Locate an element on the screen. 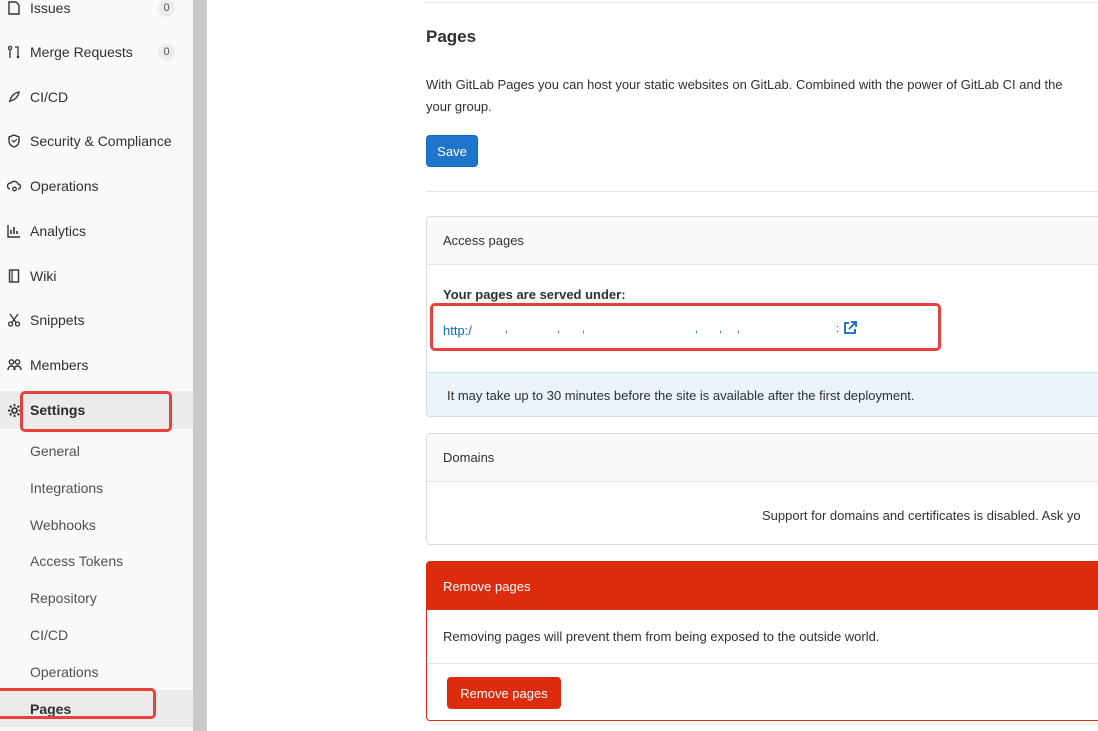  sidebar-item-members: Members is located at coordinates (96, 365).